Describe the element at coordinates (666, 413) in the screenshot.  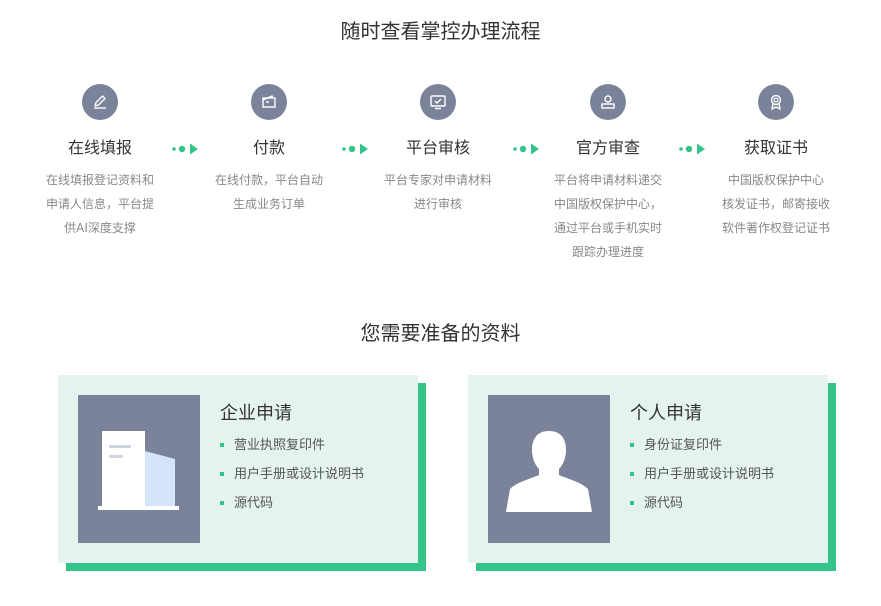
I see `card-title: 个人申请` at that location.